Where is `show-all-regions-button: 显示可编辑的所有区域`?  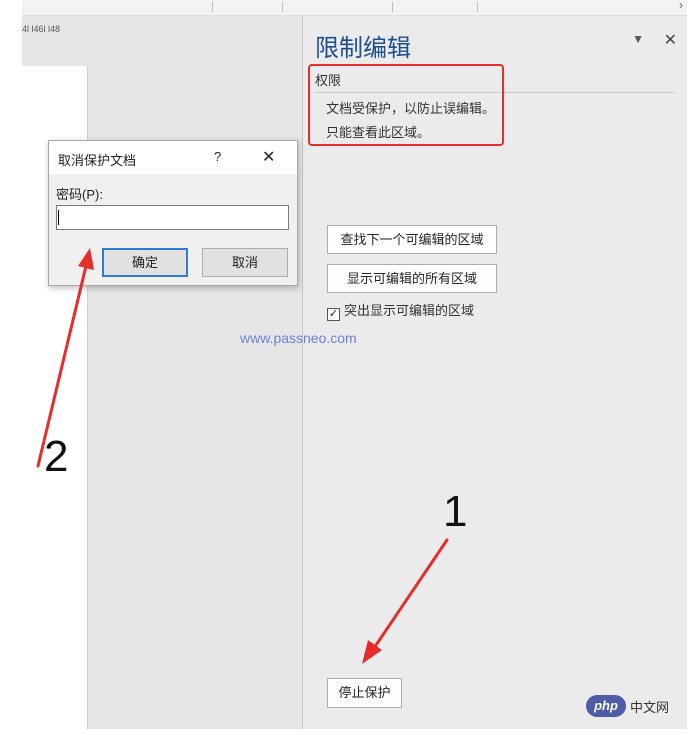 show-all-regions-button: 显示可编辑的所有区域 is located at coordinates (412, 278).